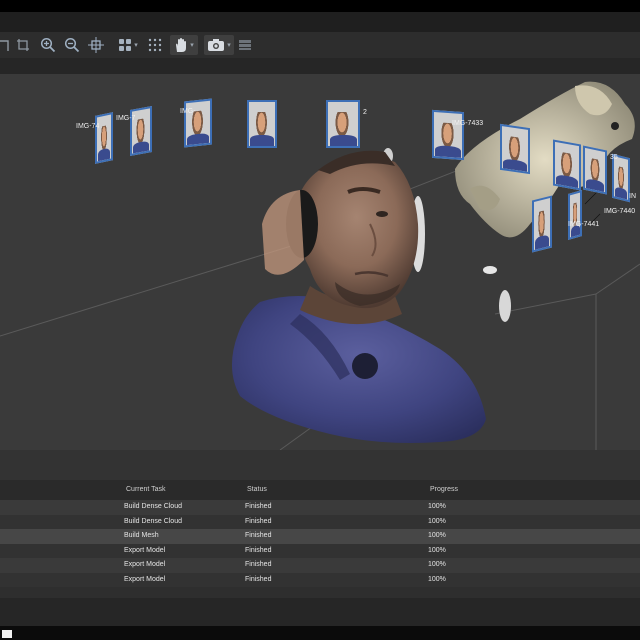 The width and height of the screenshot is (640, 640). What do you see at coordinates (141, 535) in the screenshot?
I see `task-name-cell: Build Mesh` at bounding box center [141, 535].